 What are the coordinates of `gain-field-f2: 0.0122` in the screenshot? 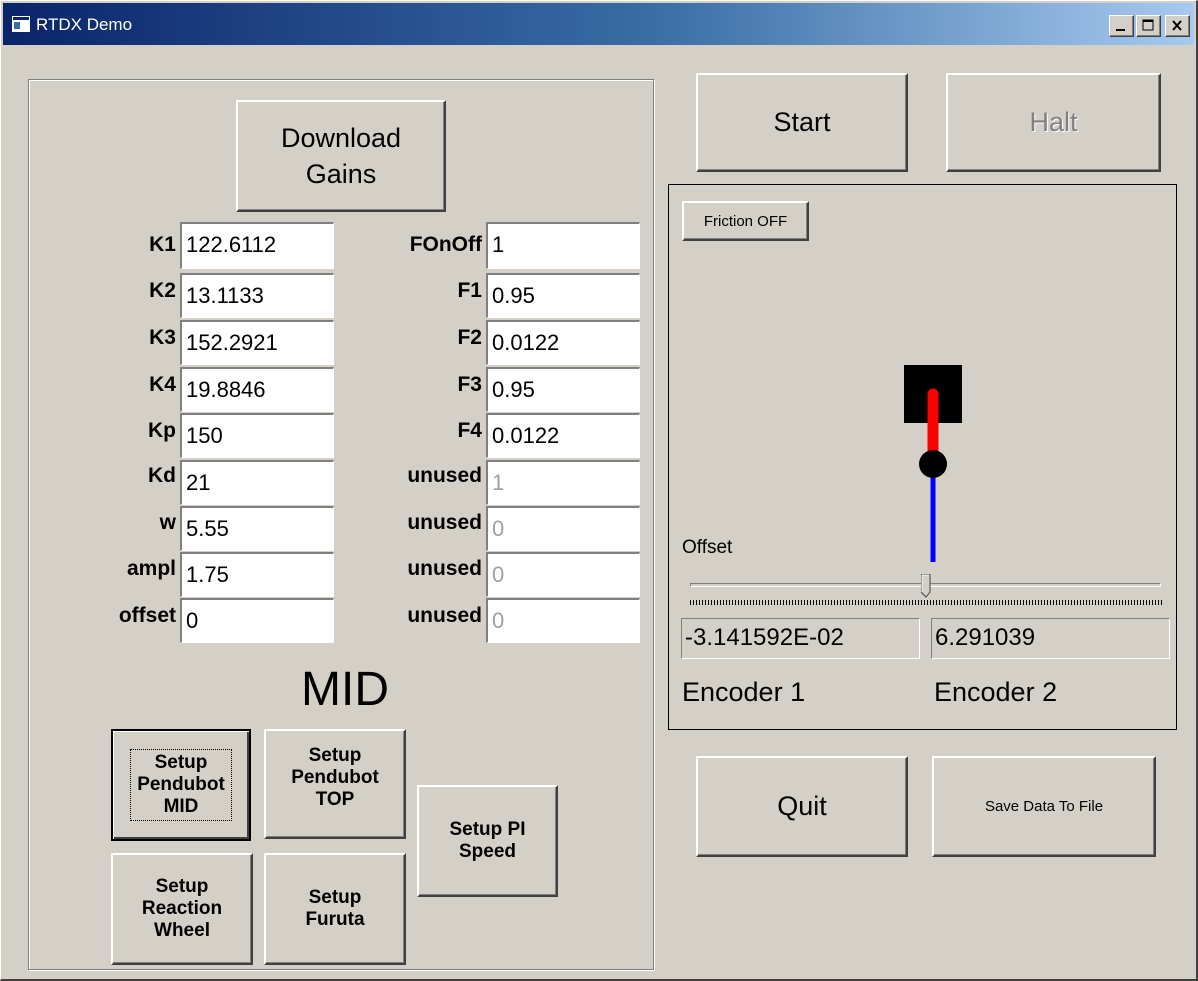 It's located at (563, 342).